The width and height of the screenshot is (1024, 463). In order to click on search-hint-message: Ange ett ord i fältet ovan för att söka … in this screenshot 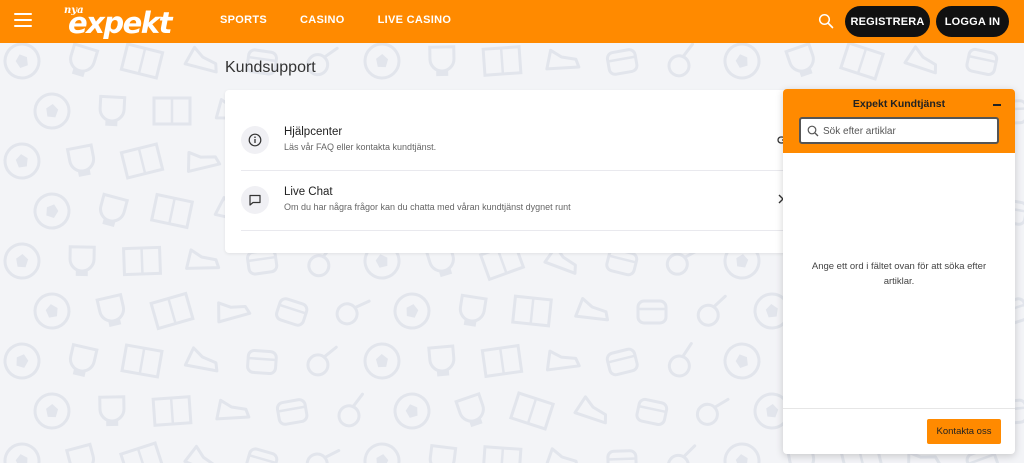, I will do `click(899, 274)`.